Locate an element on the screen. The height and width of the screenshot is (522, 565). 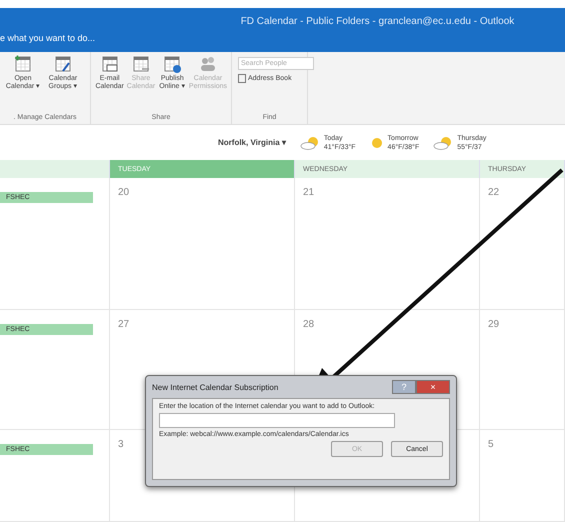
date-number: 5 is located at coordinates (491, 444).